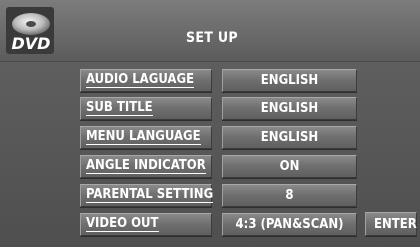  Describe the element at coordinates (30, 30) in the screenshot. I see `dvd-logo-icon: DVD` at that location.